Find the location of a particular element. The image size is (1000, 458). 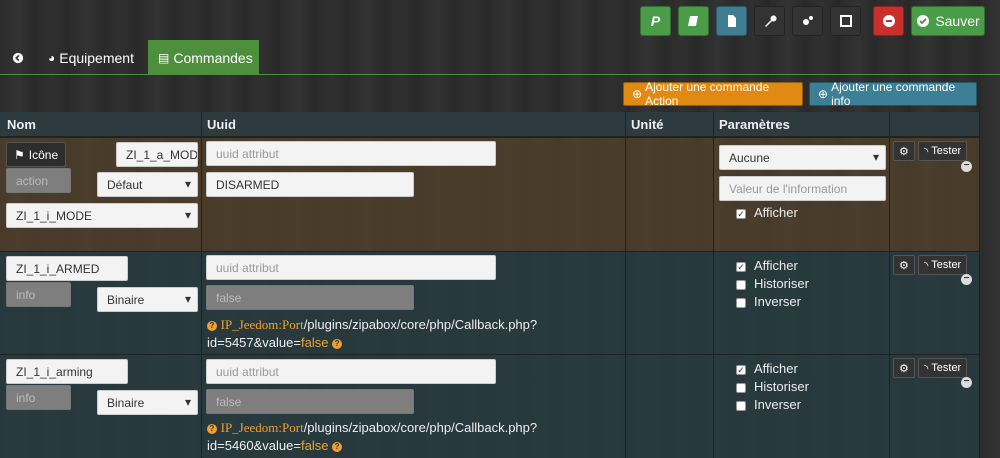

documentation-button is located at coordinates (693, 21).